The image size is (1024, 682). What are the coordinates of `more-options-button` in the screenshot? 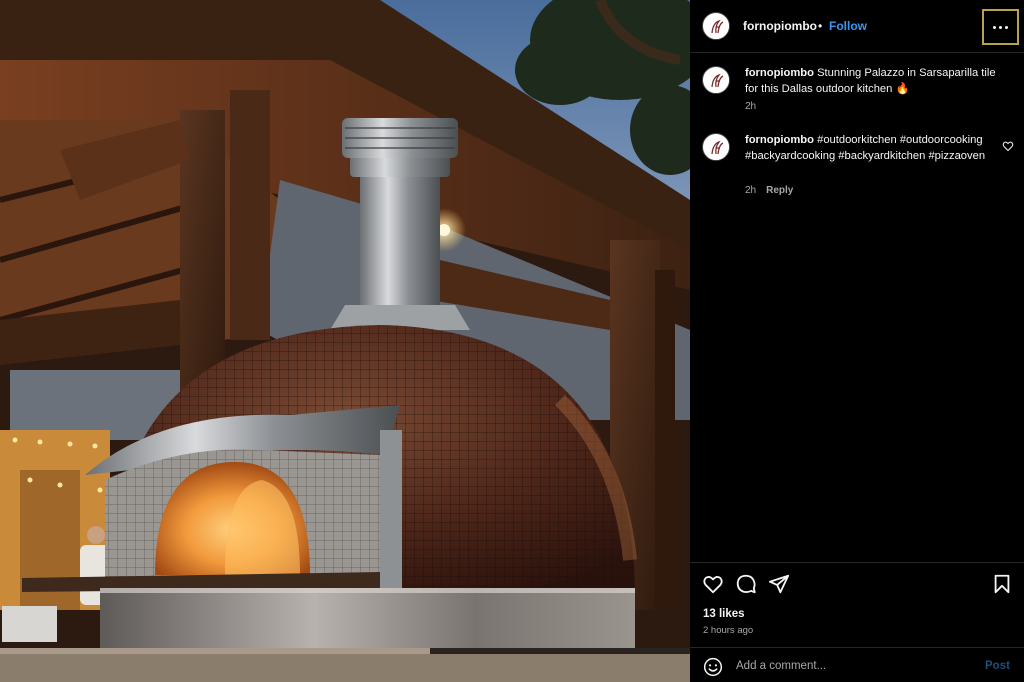 It's located at (1000, 27).